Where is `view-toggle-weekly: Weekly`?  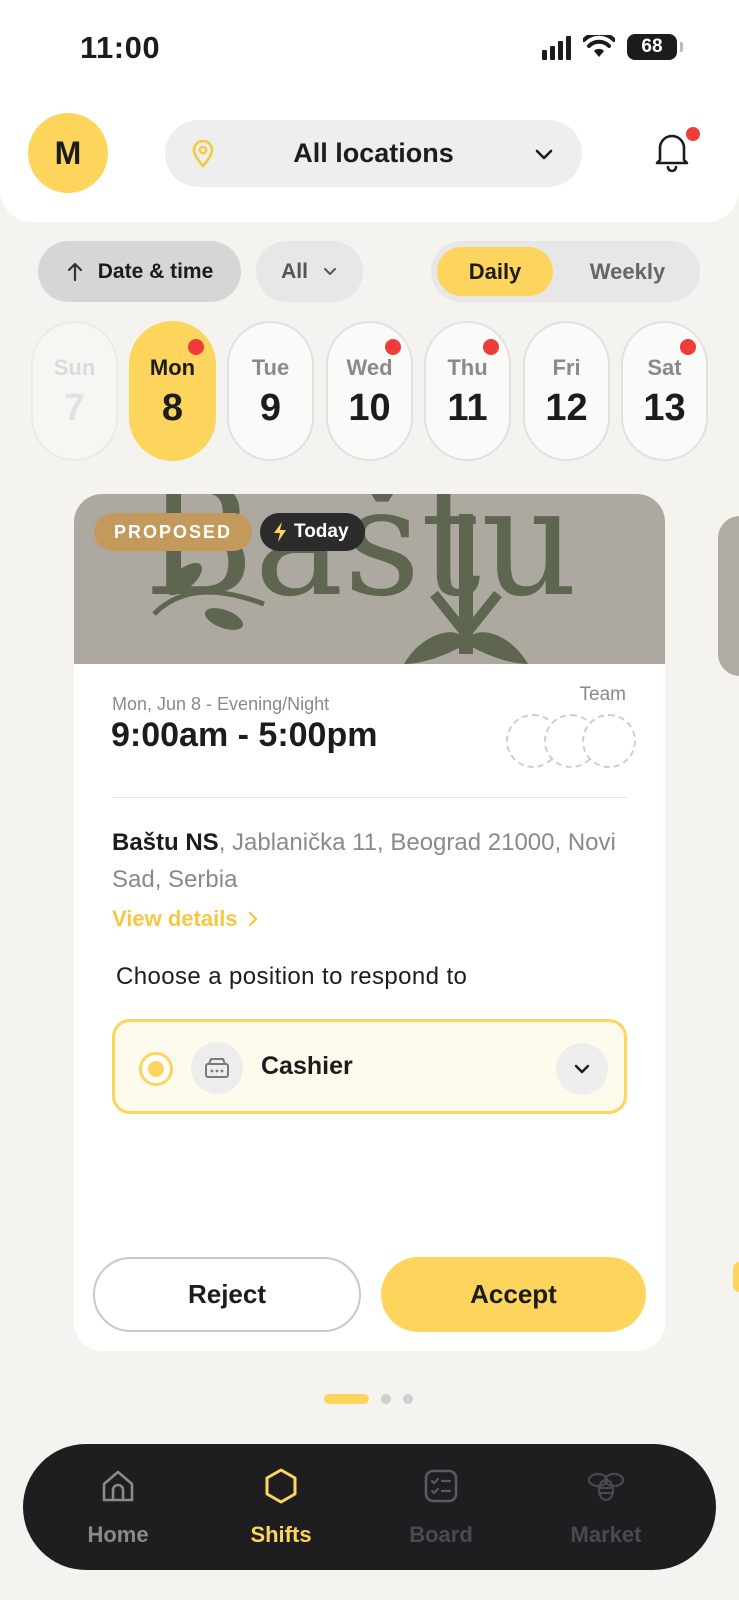 view-toggle-weekly: Weekly is located at coordinates (627, 271).